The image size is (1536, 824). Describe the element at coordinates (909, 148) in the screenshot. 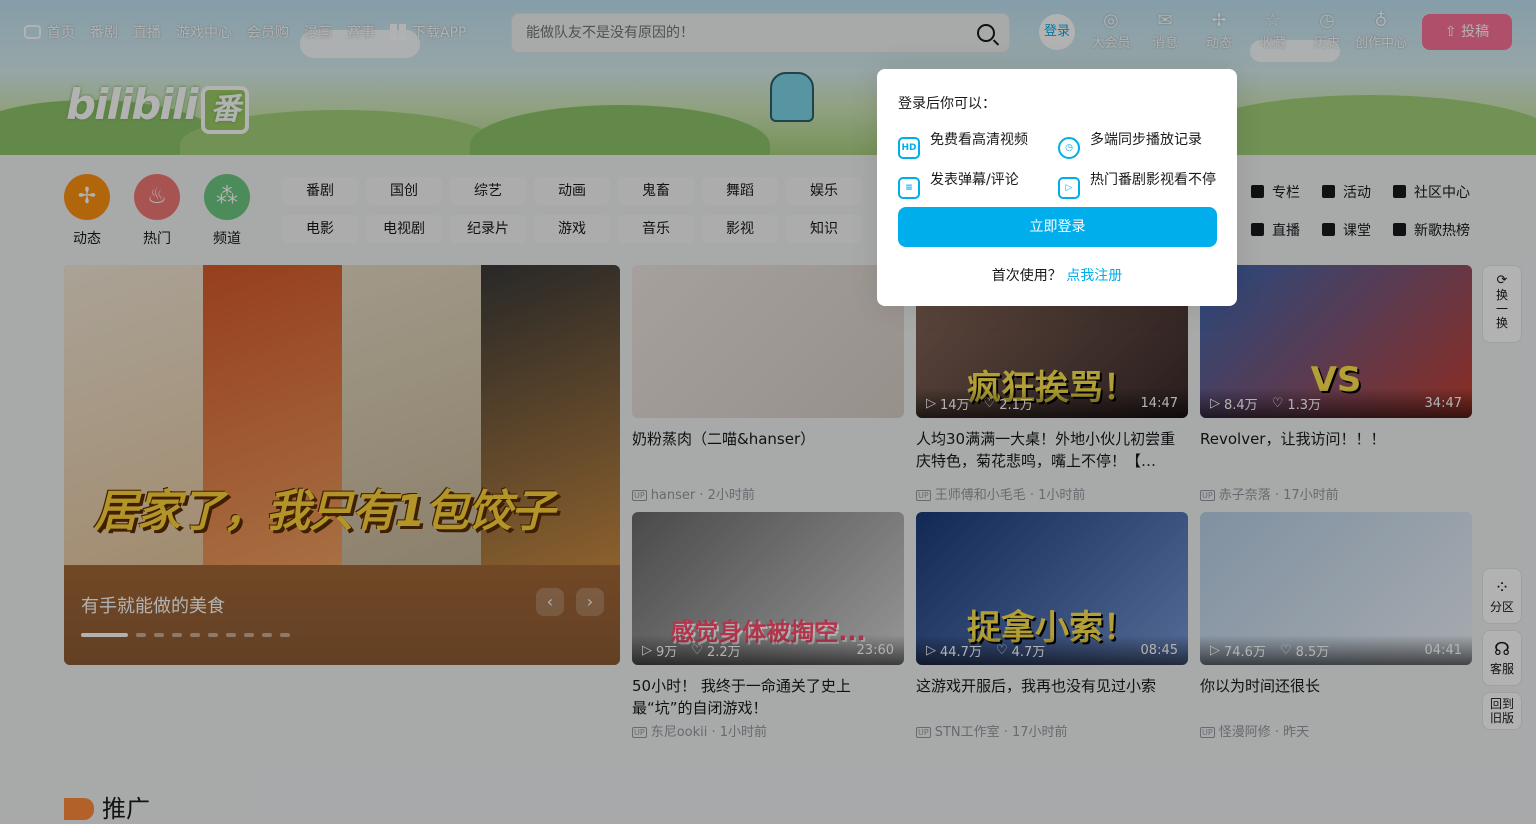

I see `hd-icon: HD` at that location.